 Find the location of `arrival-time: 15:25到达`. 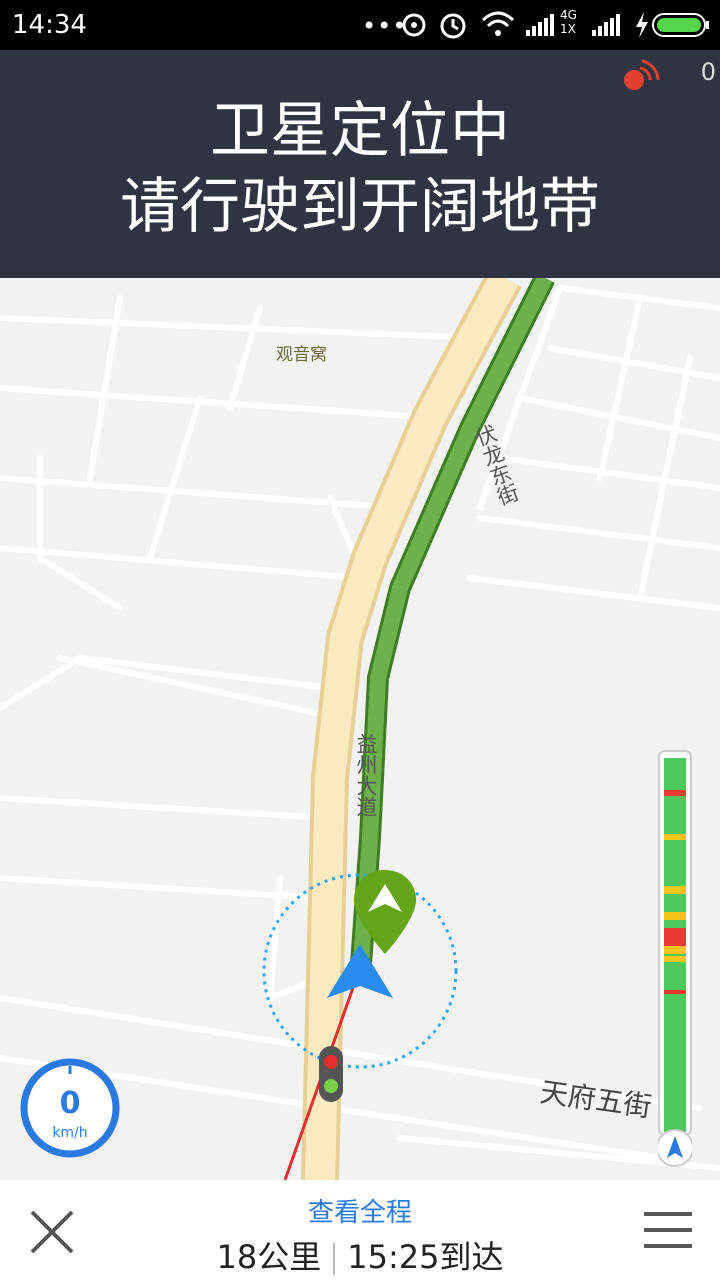

arrival-time: 15:25到达 is located at coordinates (425, 1257).